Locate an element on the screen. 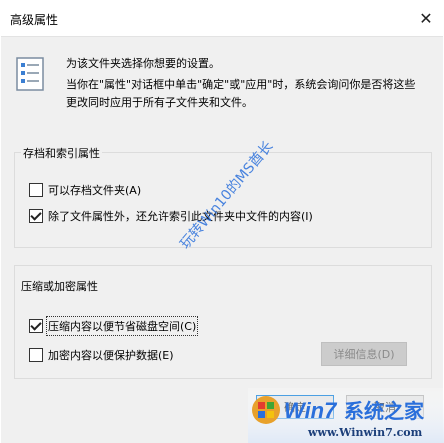 The height and width of the screenshot is (443, 444). index-checkbox-row: 除了文件属性外，还允许索引此文件夹中文件的内容(I) is located at coordinates (171, 216).